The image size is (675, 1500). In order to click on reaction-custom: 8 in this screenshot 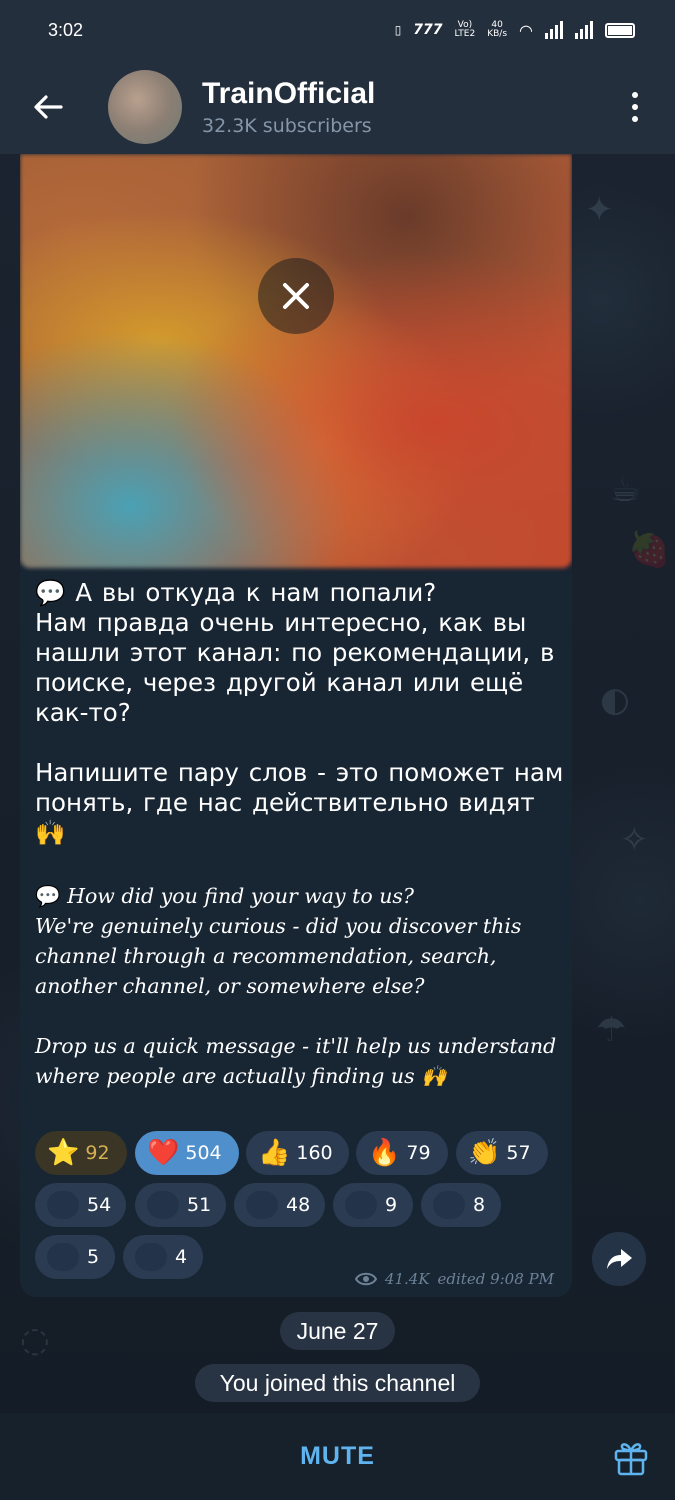, I will do `click(461, 1205)`.